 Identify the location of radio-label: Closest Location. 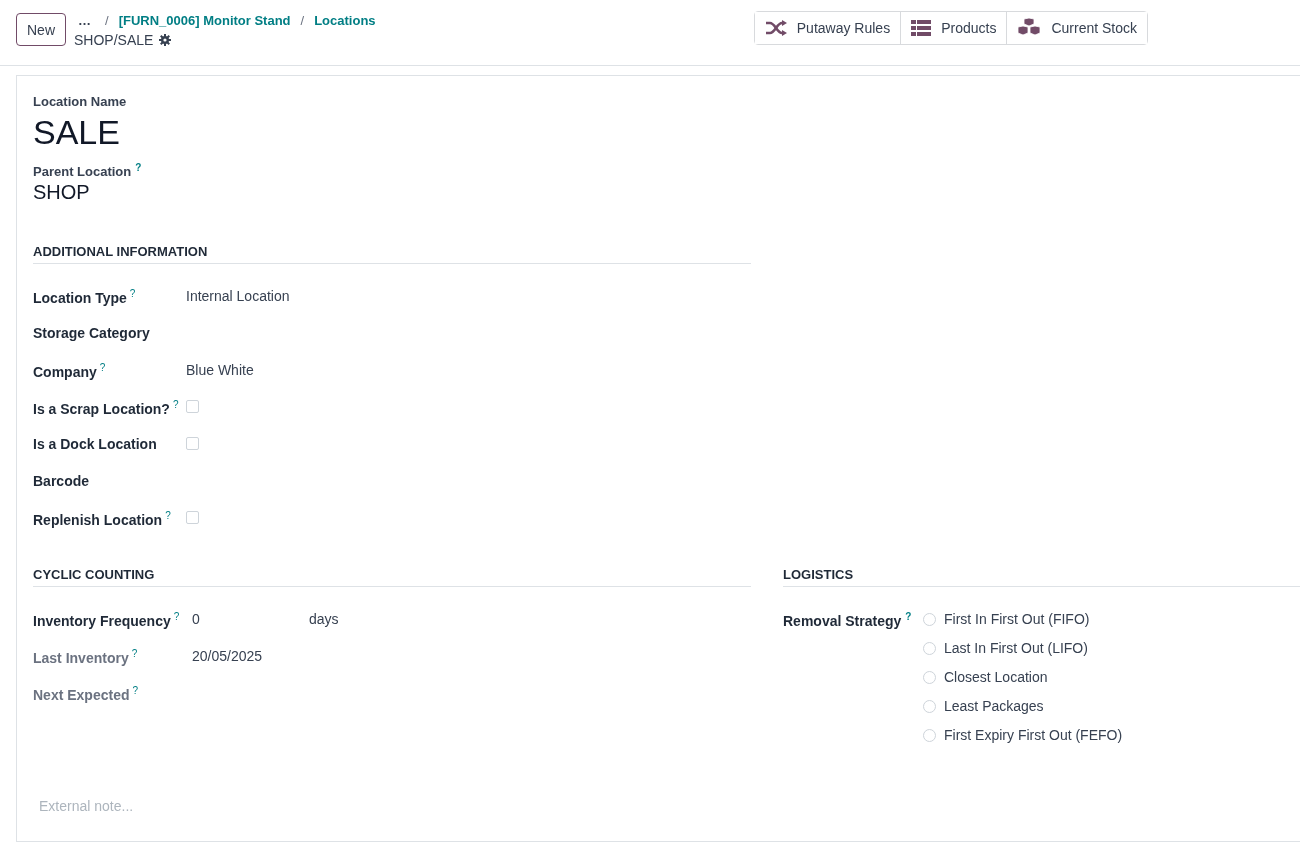
(996, 677).